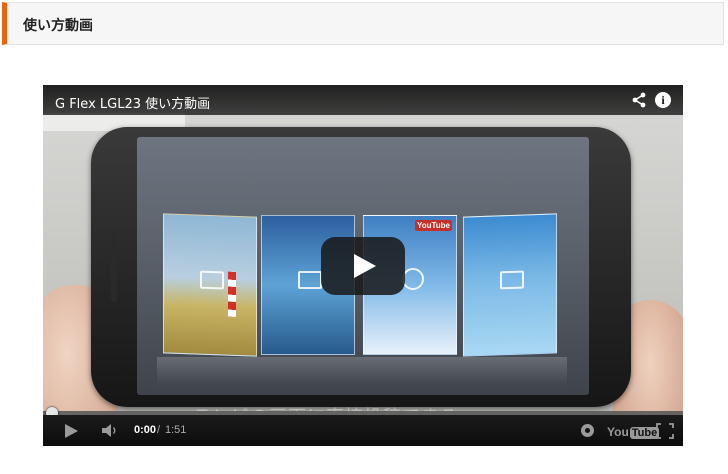 The width and height of the screenshot is (728, 474). I want to click on video-title-bar: G Flex LGL23 使い方動画 i, so click(363, 100).